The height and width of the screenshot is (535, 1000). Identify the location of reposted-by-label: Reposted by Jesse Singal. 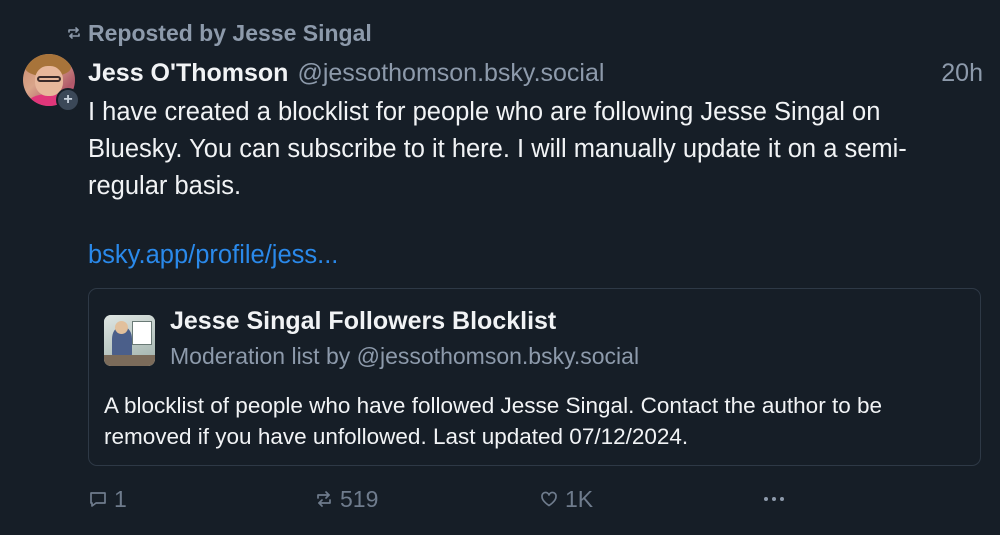
(230, 32).